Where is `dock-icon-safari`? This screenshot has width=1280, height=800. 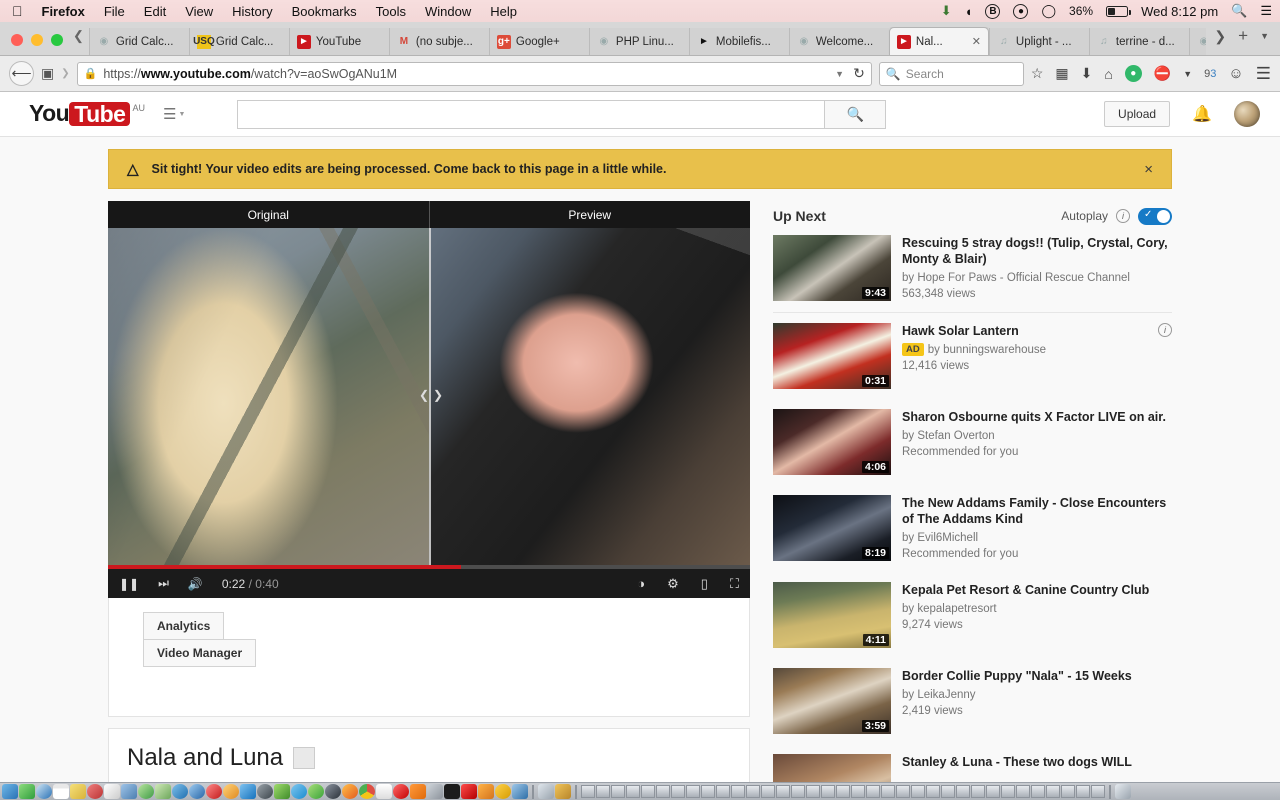
dock-icon-safari is located at coordinates (44, 791).